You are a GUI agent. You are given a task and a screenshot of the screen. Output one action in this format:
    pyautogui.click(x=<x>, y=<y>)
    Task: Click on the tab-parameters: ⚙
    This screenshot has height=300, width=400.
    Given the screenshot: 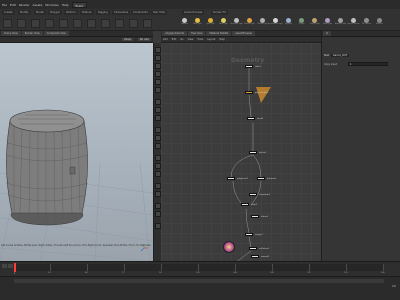 What is the action you would take?
    pyautogui.click(x=327, y=33)
    